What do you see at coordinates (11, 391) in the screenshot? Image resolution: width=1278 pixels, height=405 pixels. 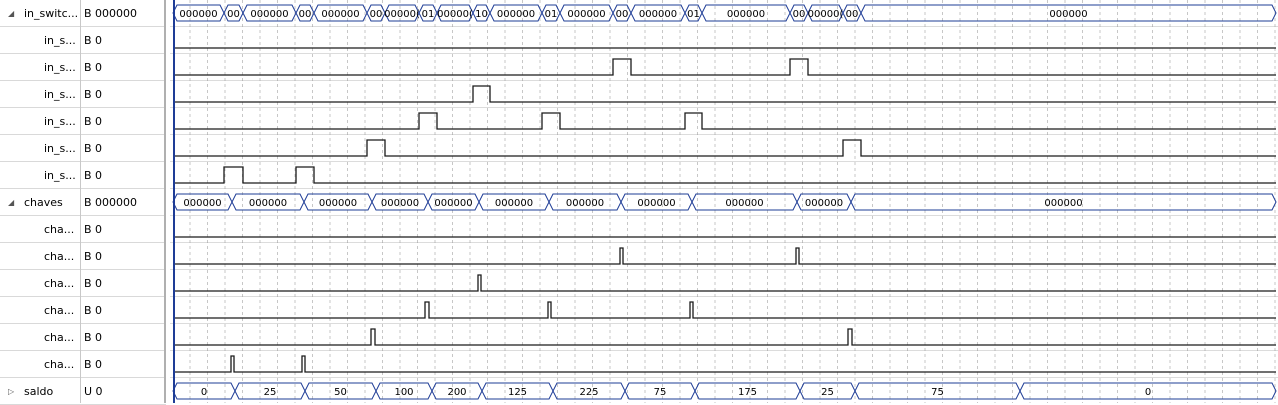 I see `expand-arrow-icon: ▷` at bounding box center [11, 391].